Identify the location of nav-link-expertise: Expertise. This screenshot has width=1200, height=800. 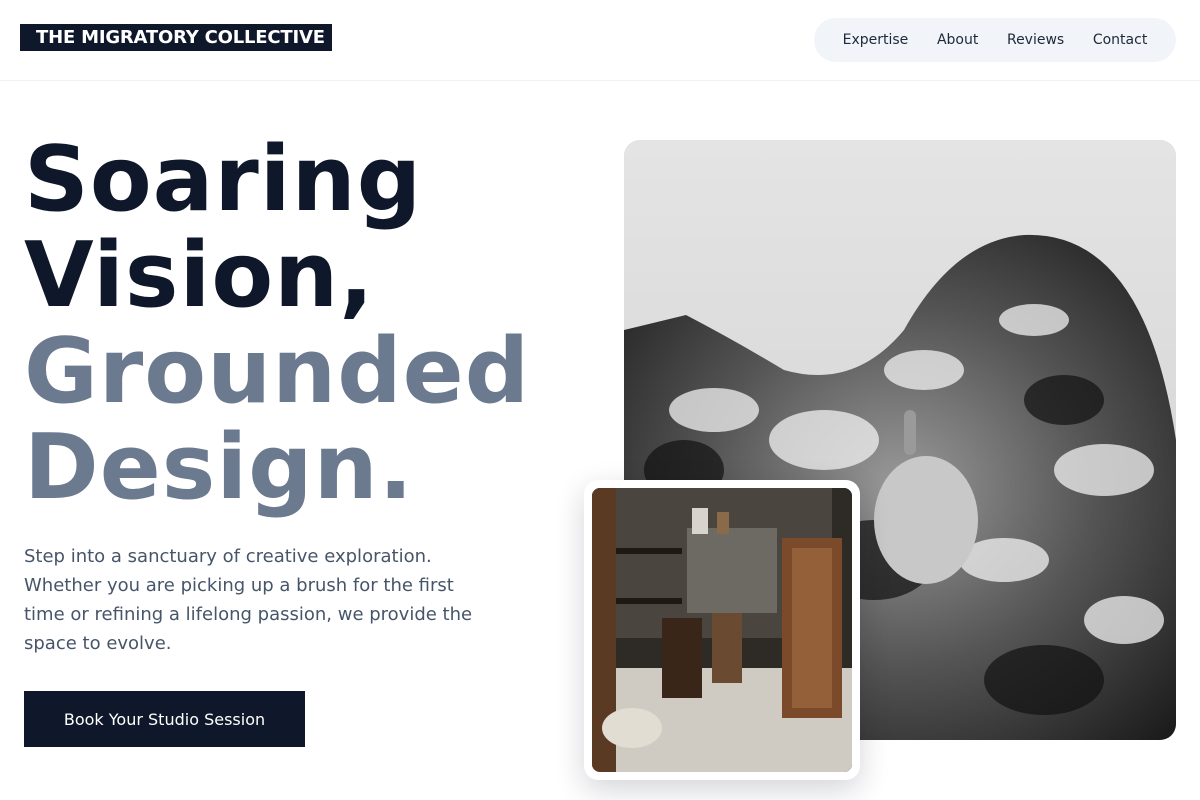
(876, 40).